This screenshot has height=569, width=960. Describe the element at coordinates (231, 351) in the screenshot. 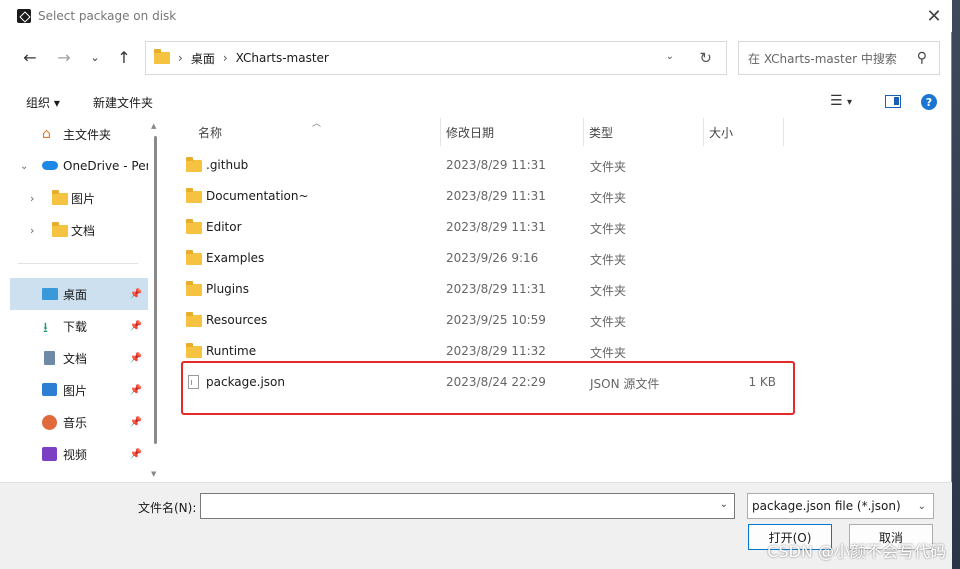

I see `file-name: Runtime` at that location.